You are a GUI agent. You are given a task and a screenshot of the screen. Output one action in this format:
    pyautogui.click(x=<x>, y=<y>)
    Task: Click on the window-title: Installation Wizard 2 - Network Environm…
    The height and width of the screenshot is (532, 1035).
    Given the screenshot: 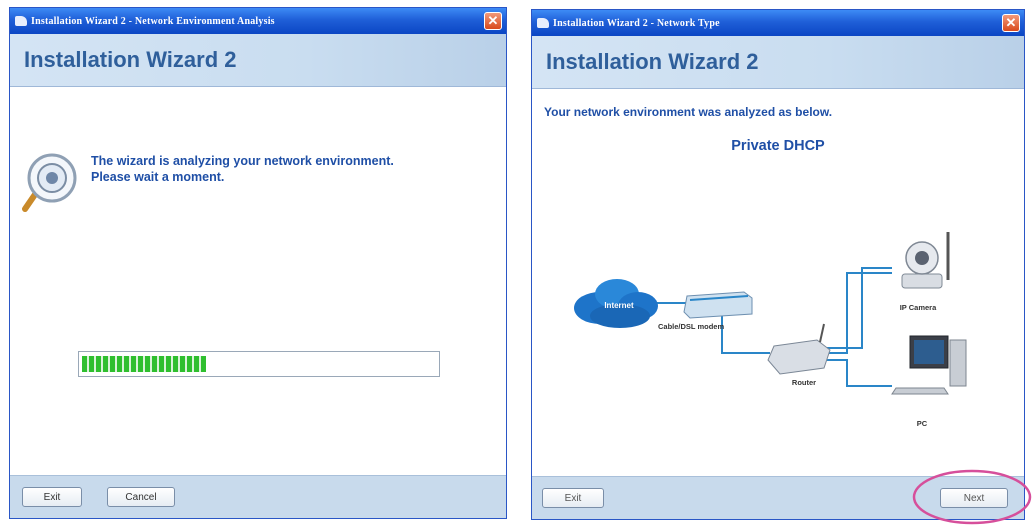 What is the action you would take?
    pyautogui.click(x=153, y=21)
    